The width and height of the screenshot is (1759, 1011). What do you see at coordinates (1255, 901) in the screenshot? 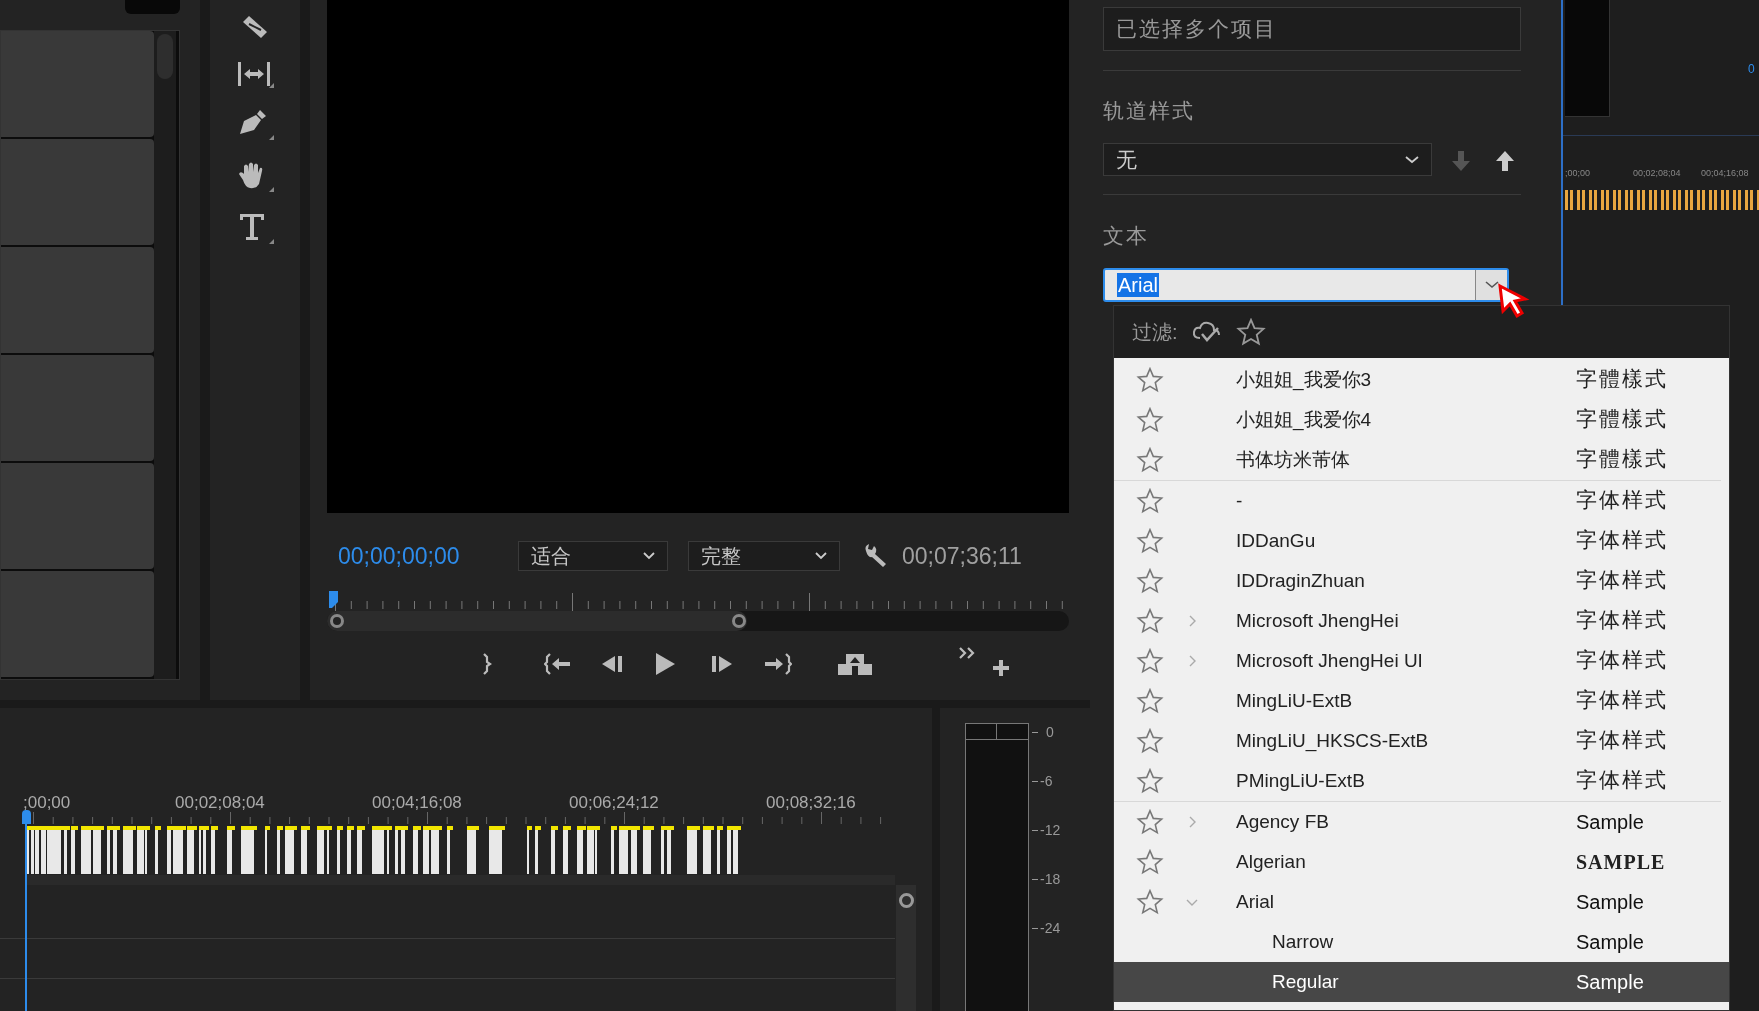
I see `font-name: Arial` at bounding box center [1255, 901].